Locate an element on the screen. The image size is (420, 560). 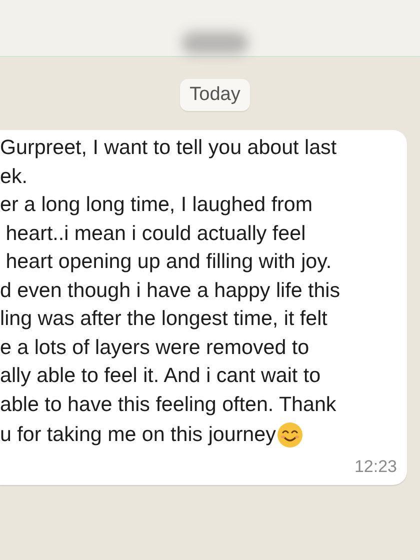
message-line: er a long long time, I laughed from is located at coordinates (157, 205).